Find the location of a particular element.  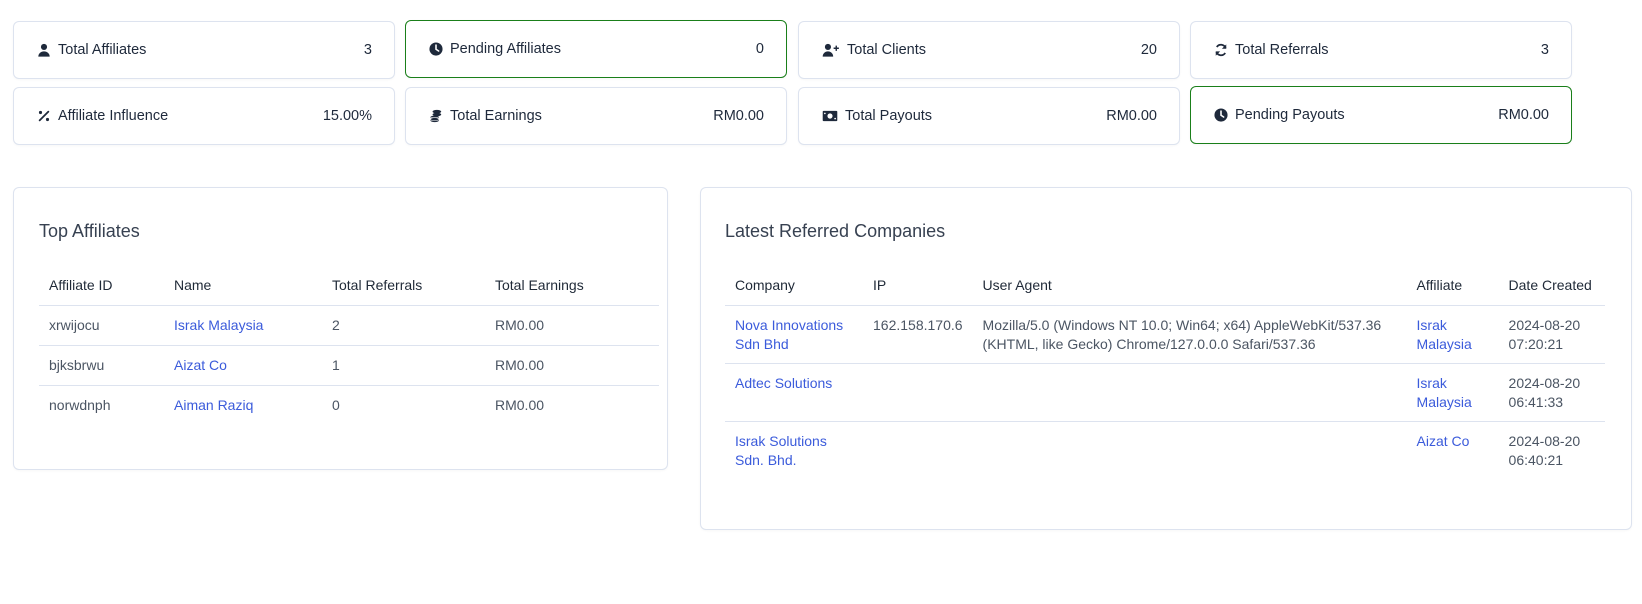

ip-address: 162.158.170.6 is located at coordinates (918, 334).